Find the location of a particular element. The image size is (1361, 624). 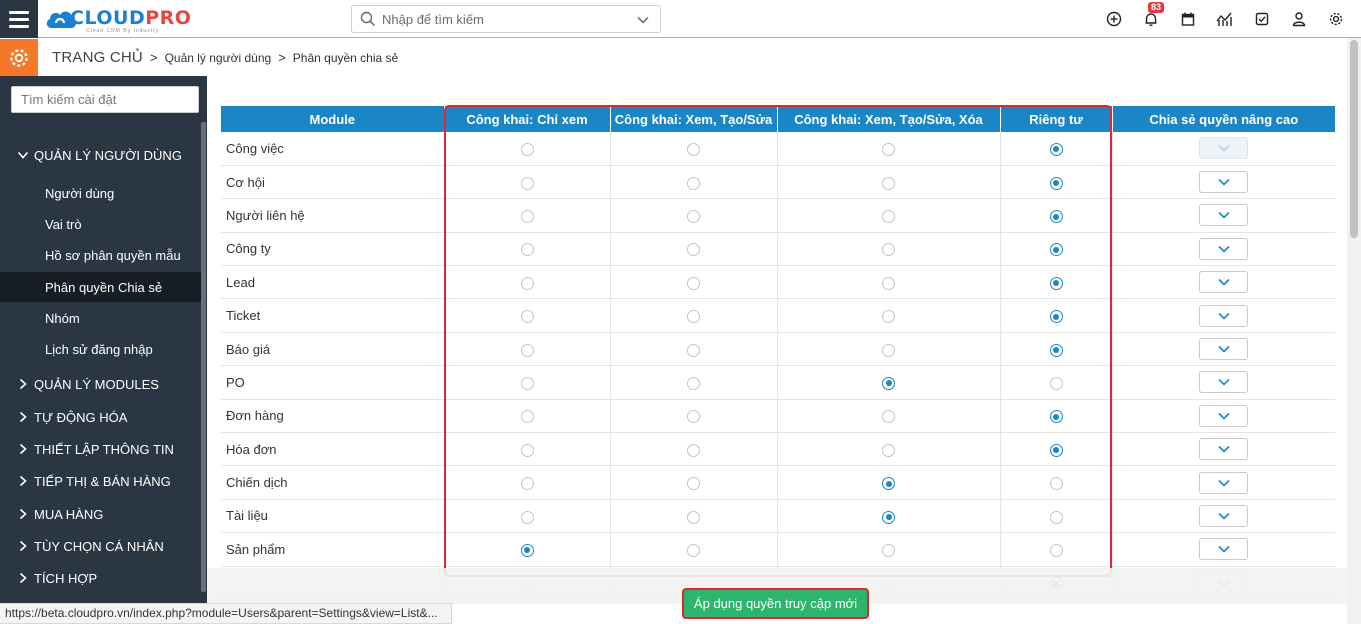

chart-icon is located at coordinates (1225, 19).